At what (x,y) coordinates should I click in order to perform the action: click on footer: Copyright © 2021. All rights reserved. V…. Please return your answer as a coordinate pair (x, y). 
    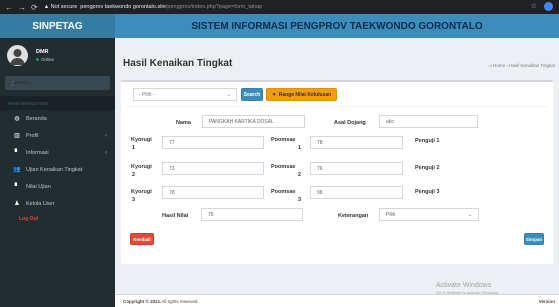
    Looking at the image, I should click on (337, 300).